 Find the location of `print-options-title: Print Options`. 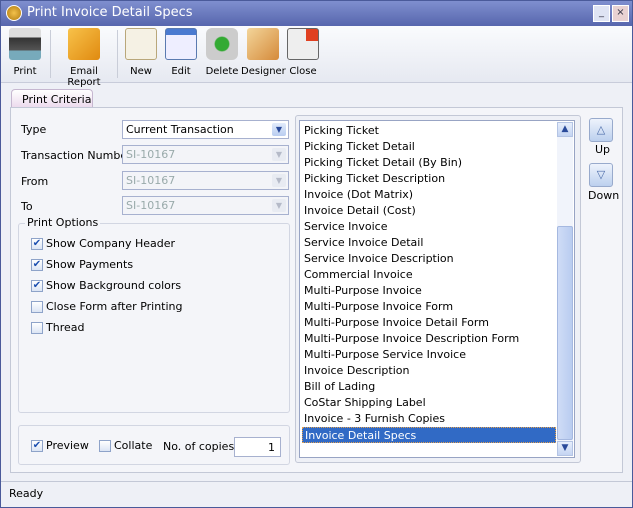

print-options-title: Print Options is located at coordinates (63, 222).